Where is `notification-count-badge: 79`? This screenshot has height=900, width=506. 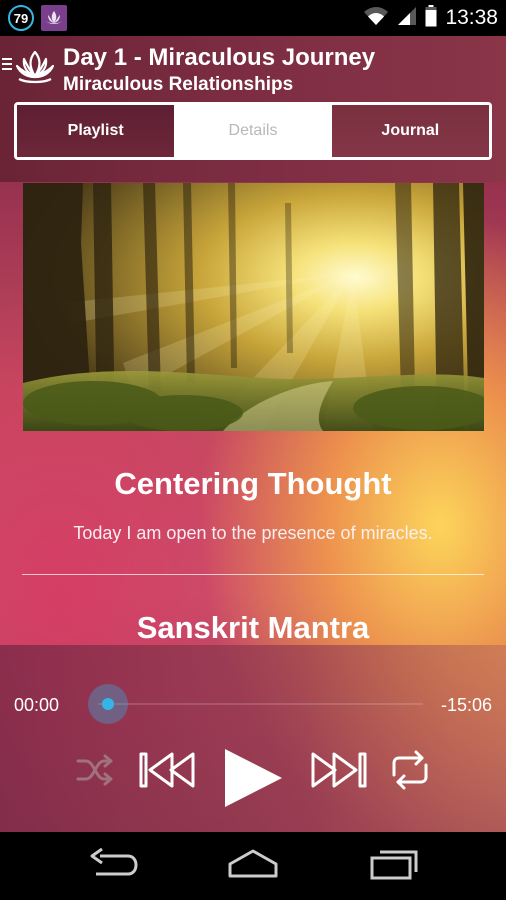
notification-count-badge: 79 is located at coordinates (21, 18).